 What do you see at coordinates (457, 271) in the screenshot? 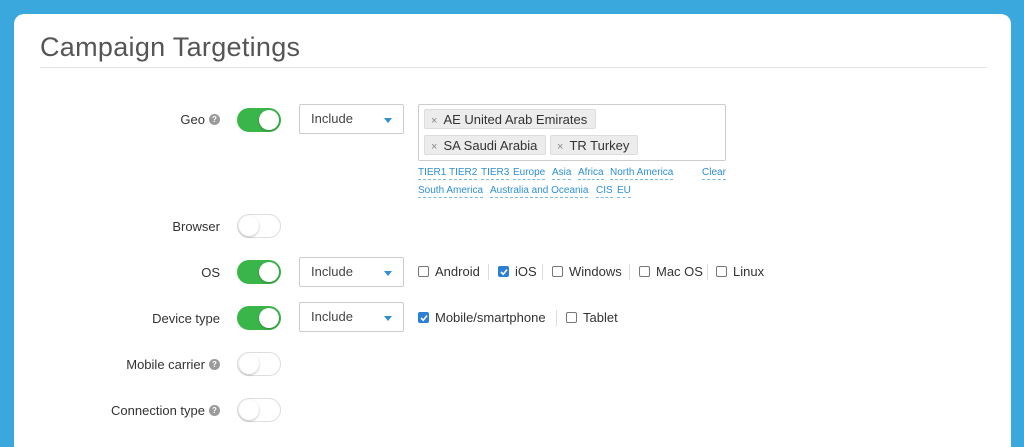
I see `os-option-label: Android` at bounding box center [457, 271].